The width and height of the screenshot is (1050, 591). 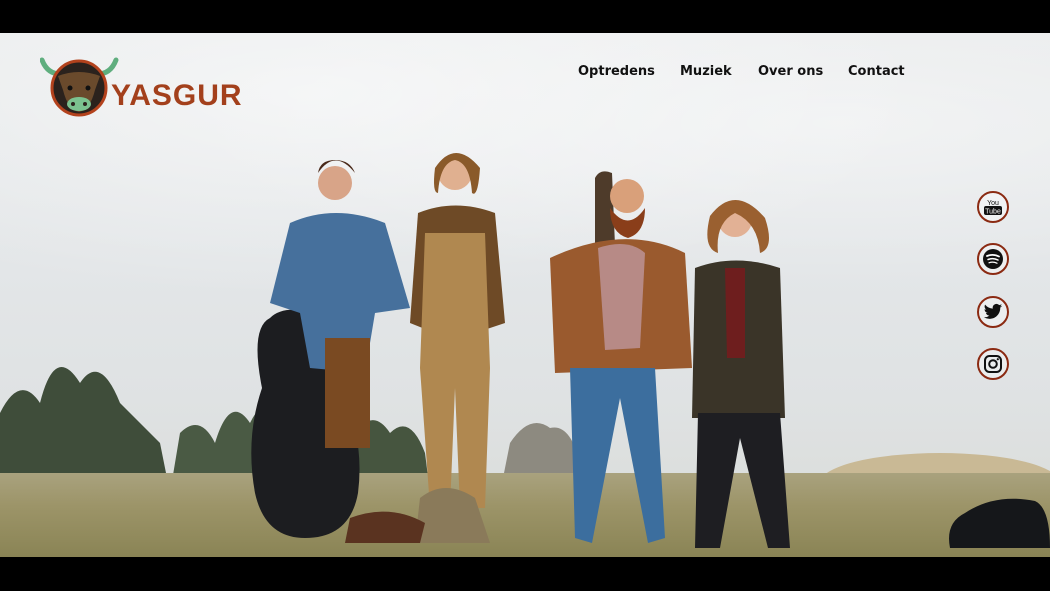 What do you see at coordinates (993, 212) in the screenshot?
I see `svg-text: Tube` at bounding box center [993, 212].